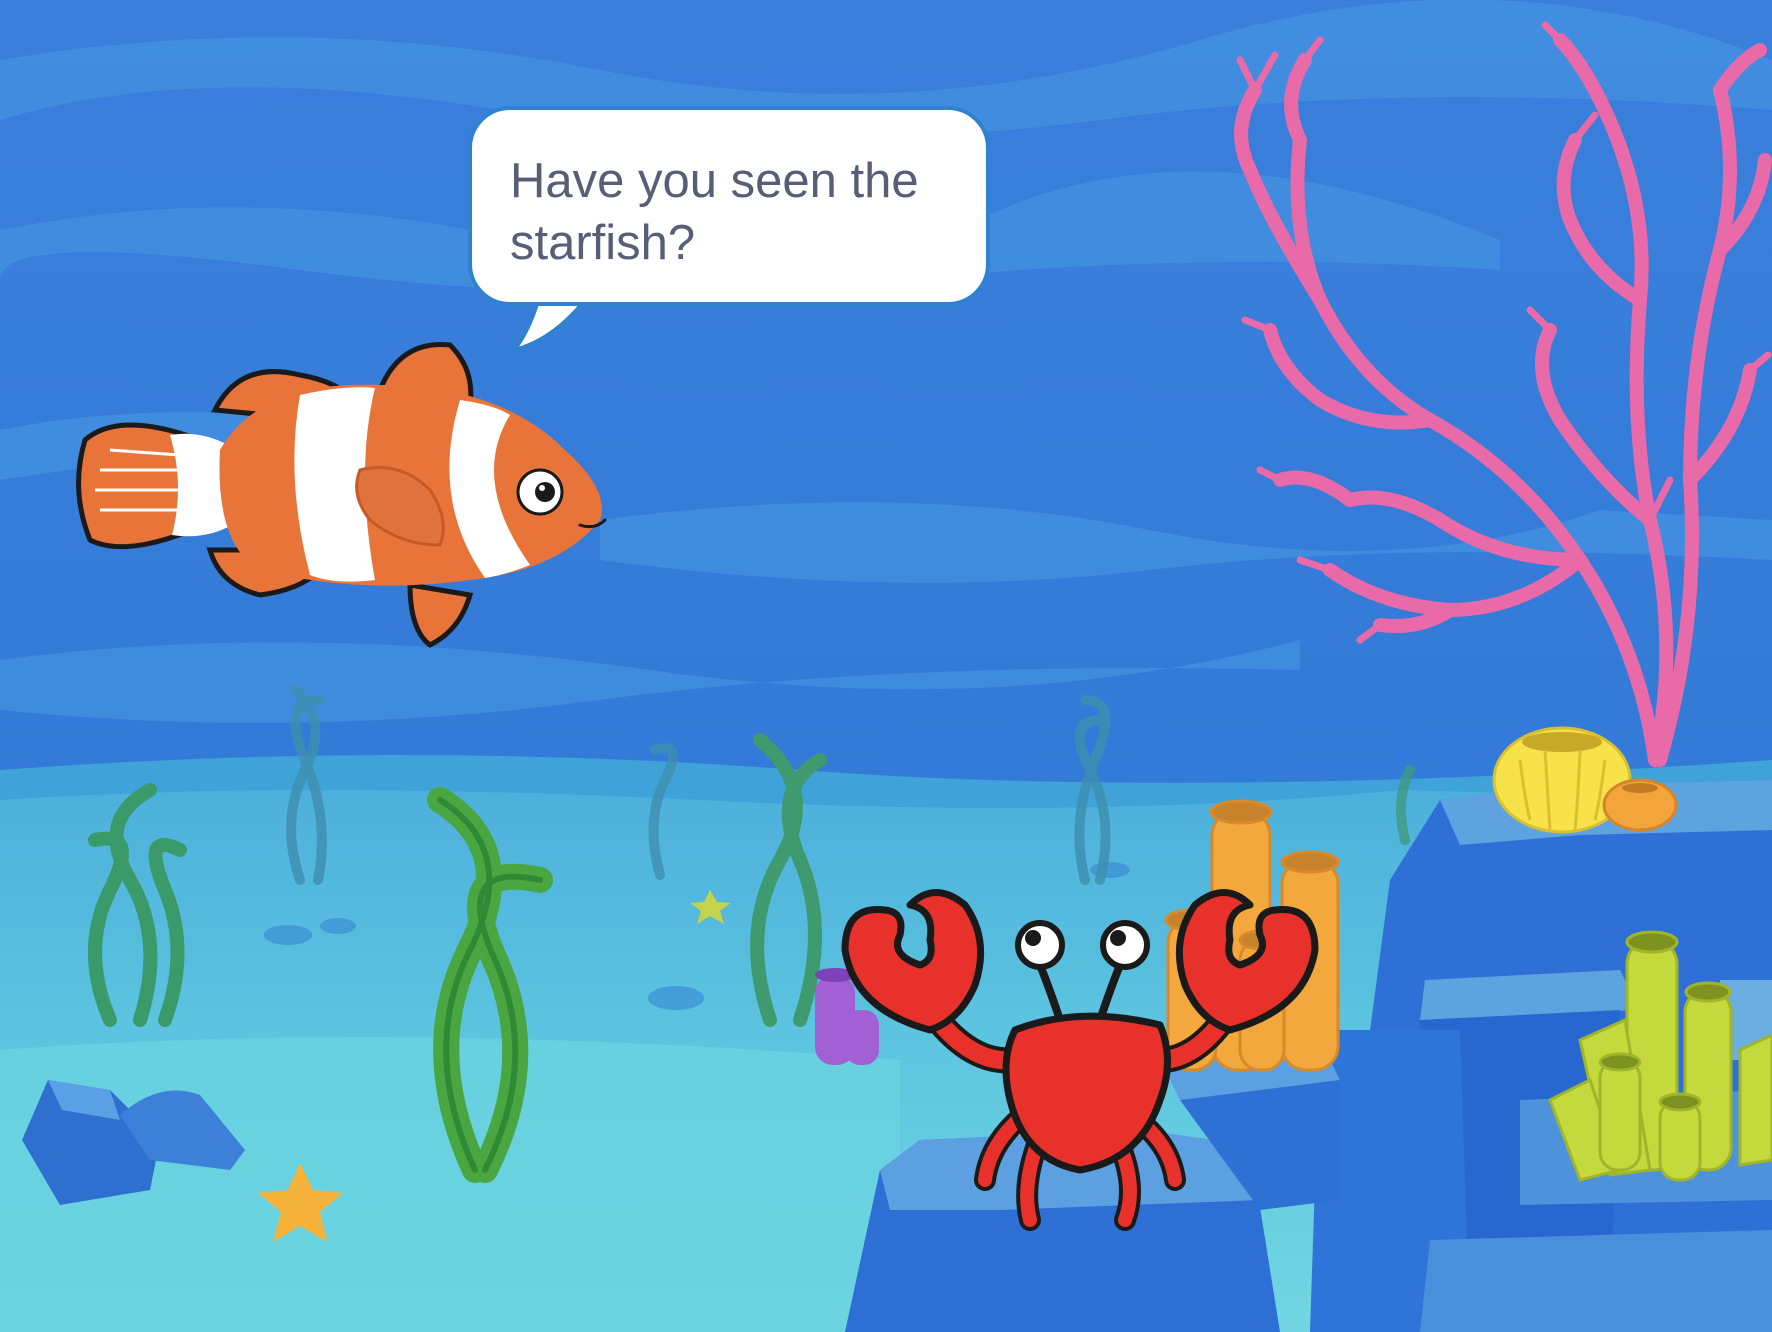 The height and width of the screenshot is (1332, 1772). What do you see at coordinates (714, 212) in the screenshot?
I see `speech-bubble-text: Have you seen the starfish?` at bounding box center [714, 212].